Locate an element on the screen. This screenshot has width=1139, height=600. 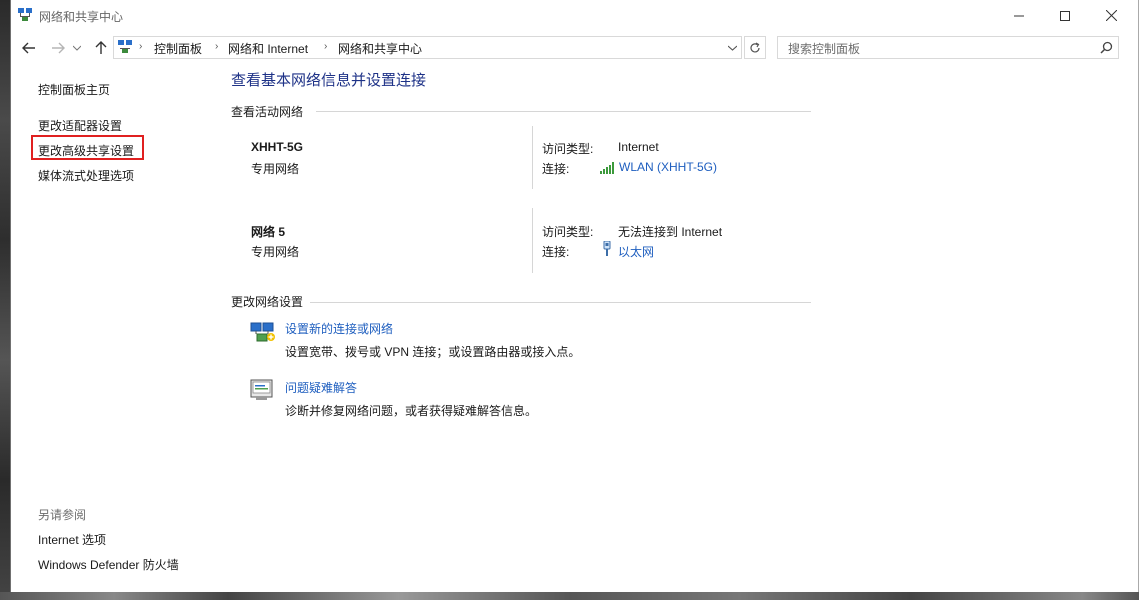
troubleshoot-icon is located at coordinates (262, 392).